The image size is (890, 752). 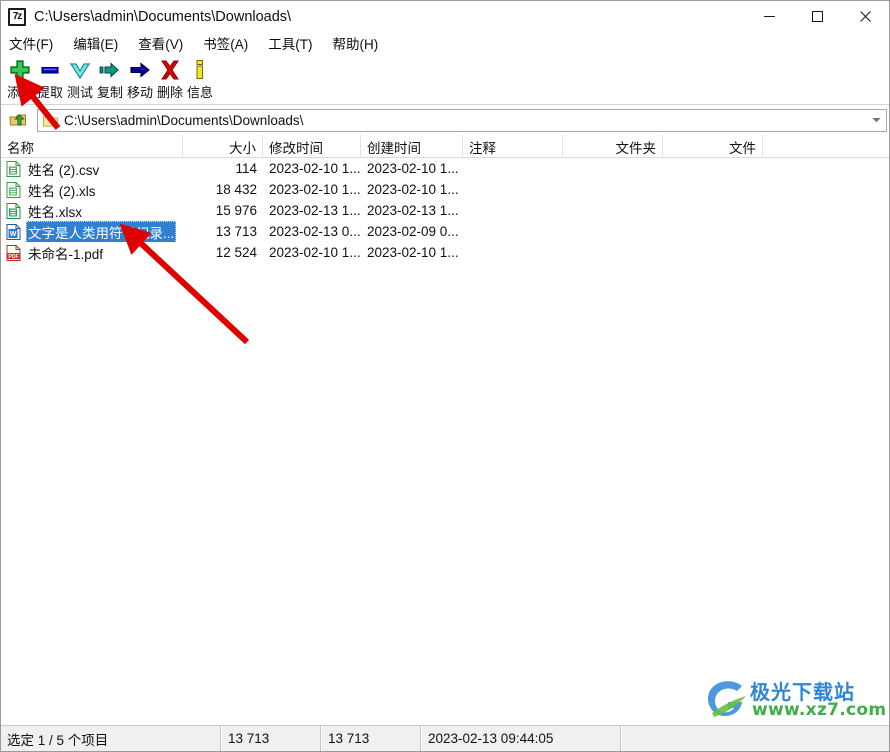 What do you see at coordinates (200, 70) in the screenshot?
I see `info-icon` at bounding box center [200, 70].